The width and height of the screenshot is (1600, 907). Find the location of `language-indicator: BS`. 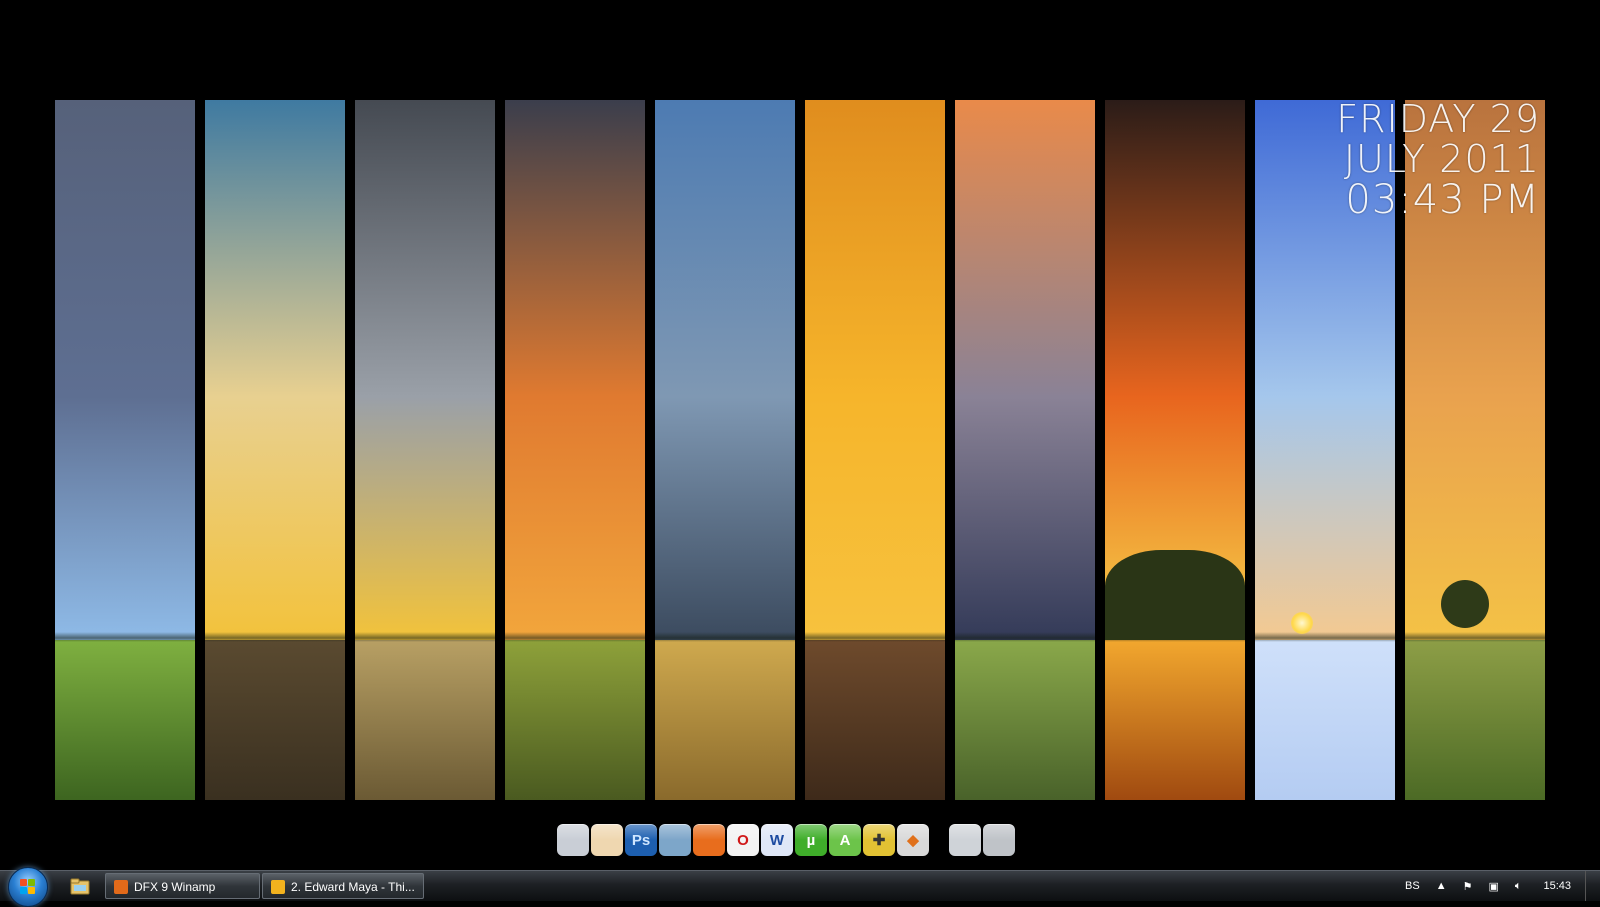

language-indicator: BS is located at coordinates (1412, 886).